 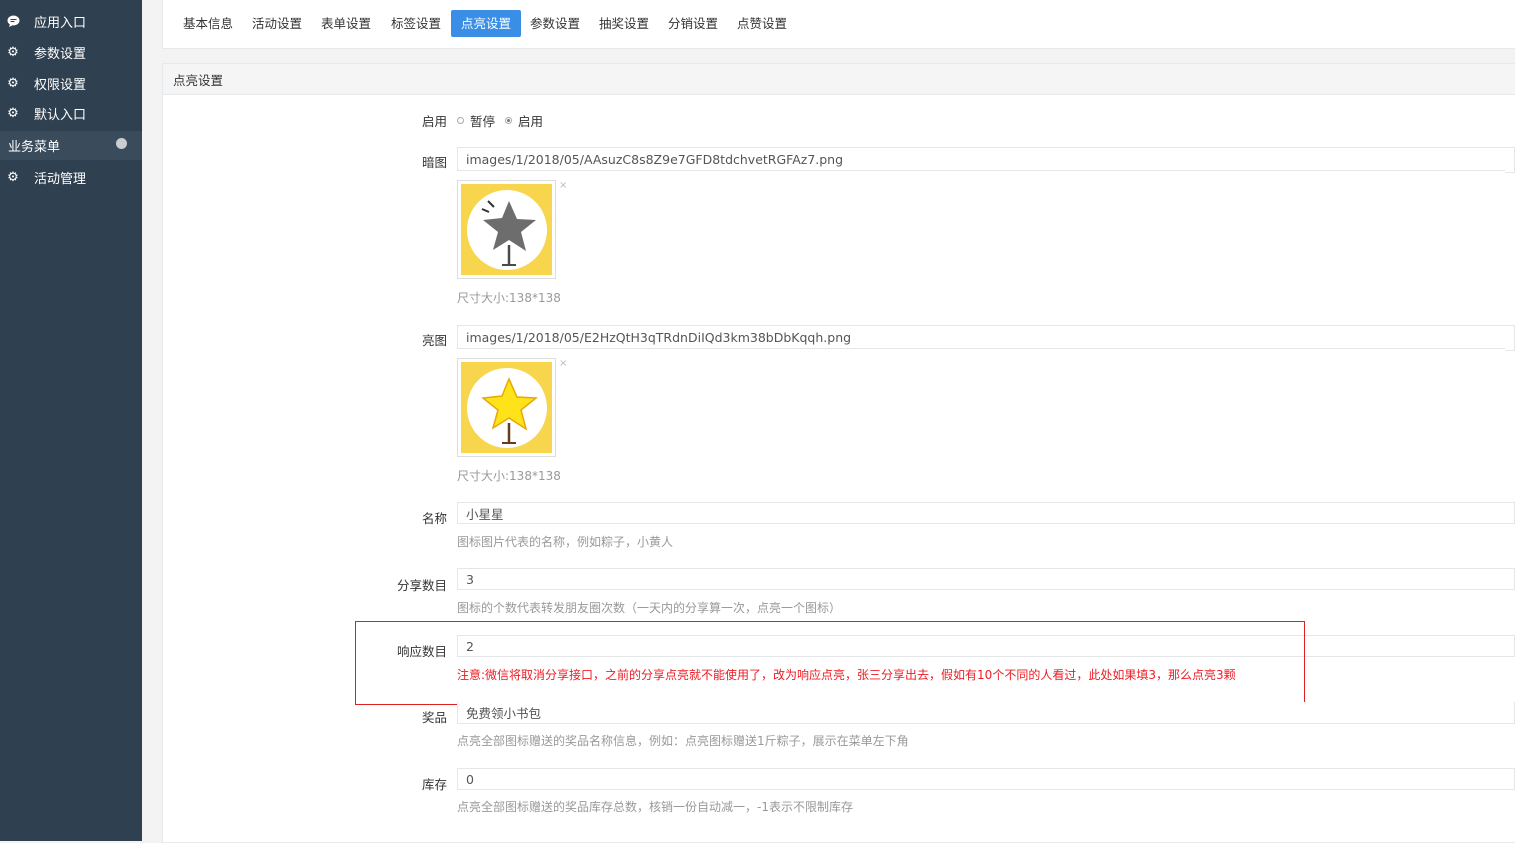 What do you see at coordinates (434, 717) in the screenshot?
I see `prize-label: 奖品` at bounding box center [434, 717].